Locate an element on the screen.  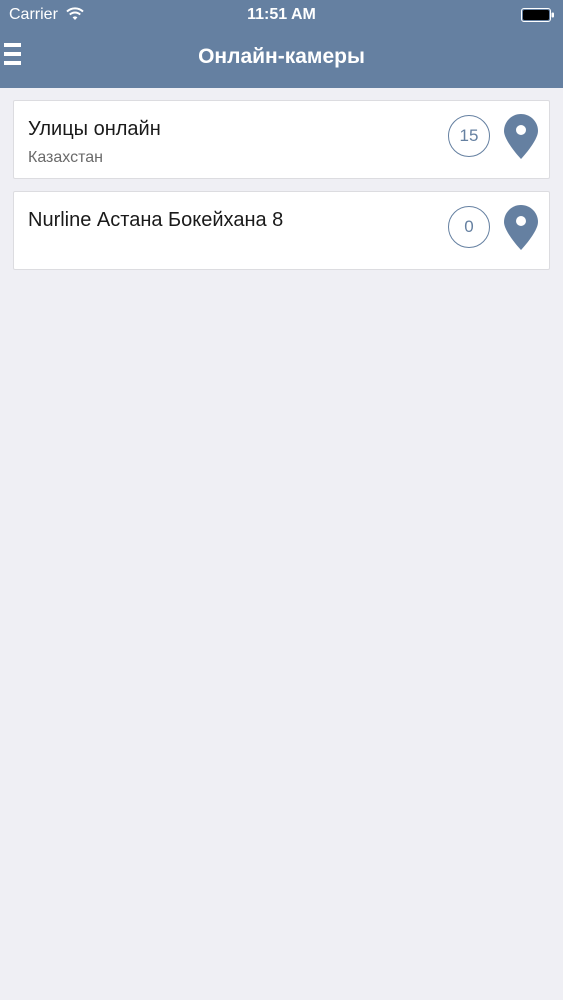
list-item: Nurline Астана Бокейхана 8 0 is located at coordinates (281, 230).